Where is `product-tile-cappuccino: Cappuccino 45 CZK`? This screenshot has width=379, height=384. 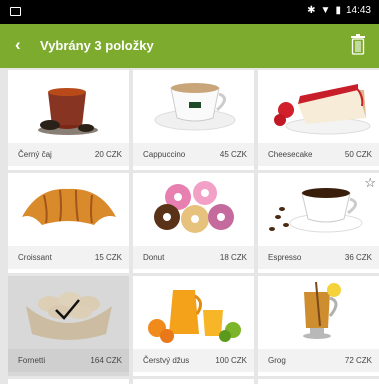 product-tile-cappuccino: Cappuccino 45 CZK is located at coordinates (193, 120).